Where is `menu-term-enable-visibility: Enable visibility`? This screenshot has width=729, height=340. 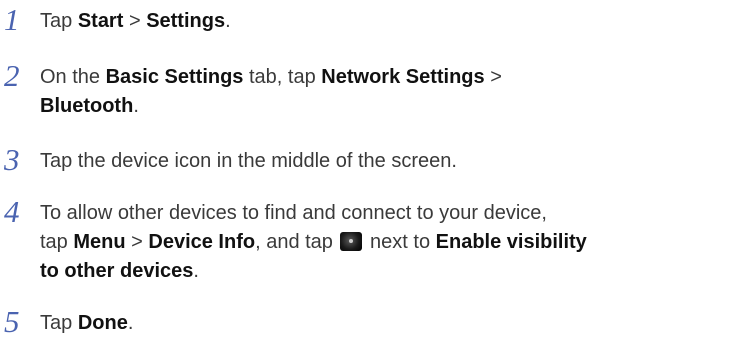
menu-term-enable-visibility: Enable visibility is located at coordinates (511, 242).